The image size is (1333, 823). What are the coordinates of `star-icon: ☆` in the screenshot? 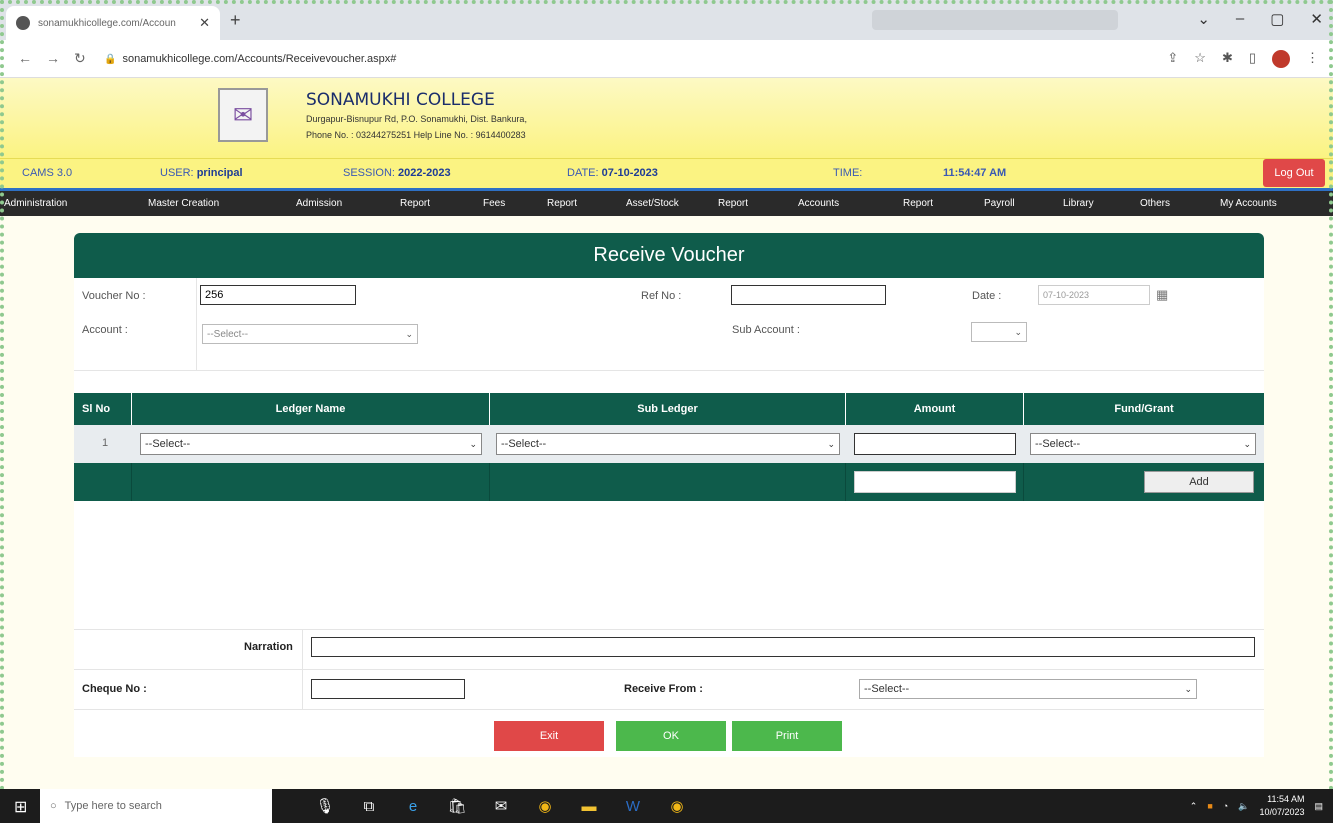 It's located at (1200, 59).